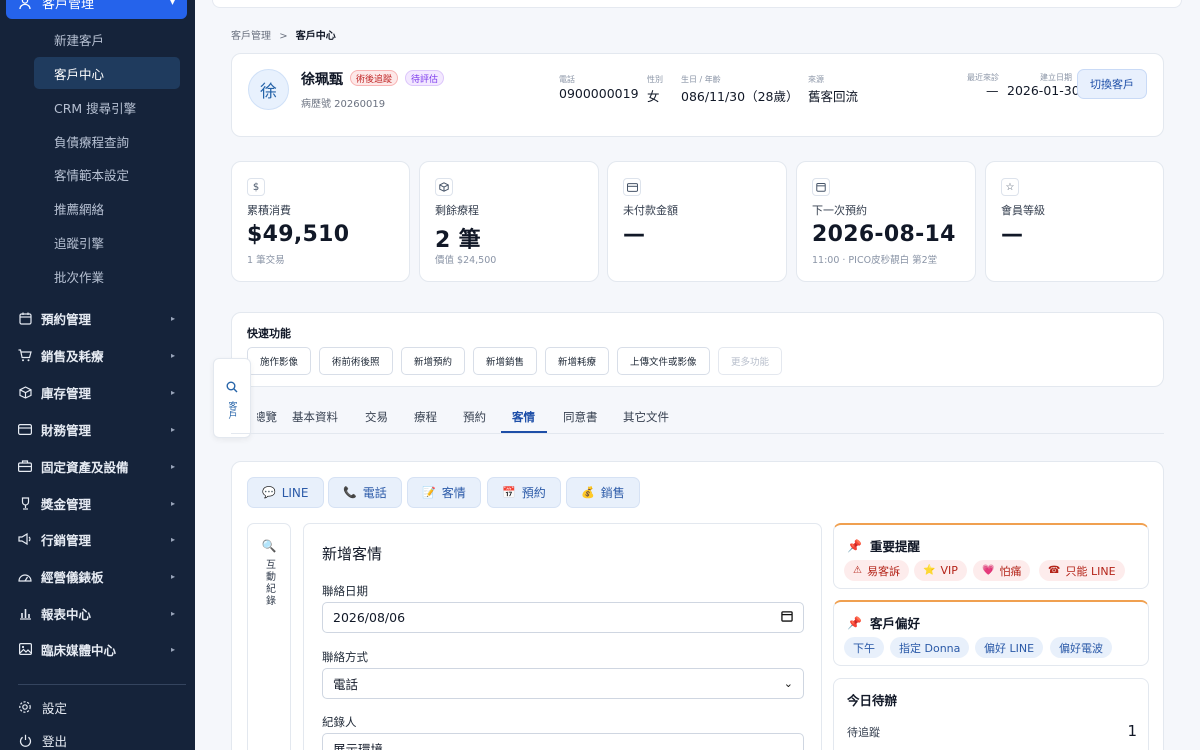 This screenshot has width=1200, height=750. What do you see at coordinates (991, 714) in the screenshot?
I see `today-todo-card: 今日待辦 待追蹤 1` at bounding box center [991, 714].